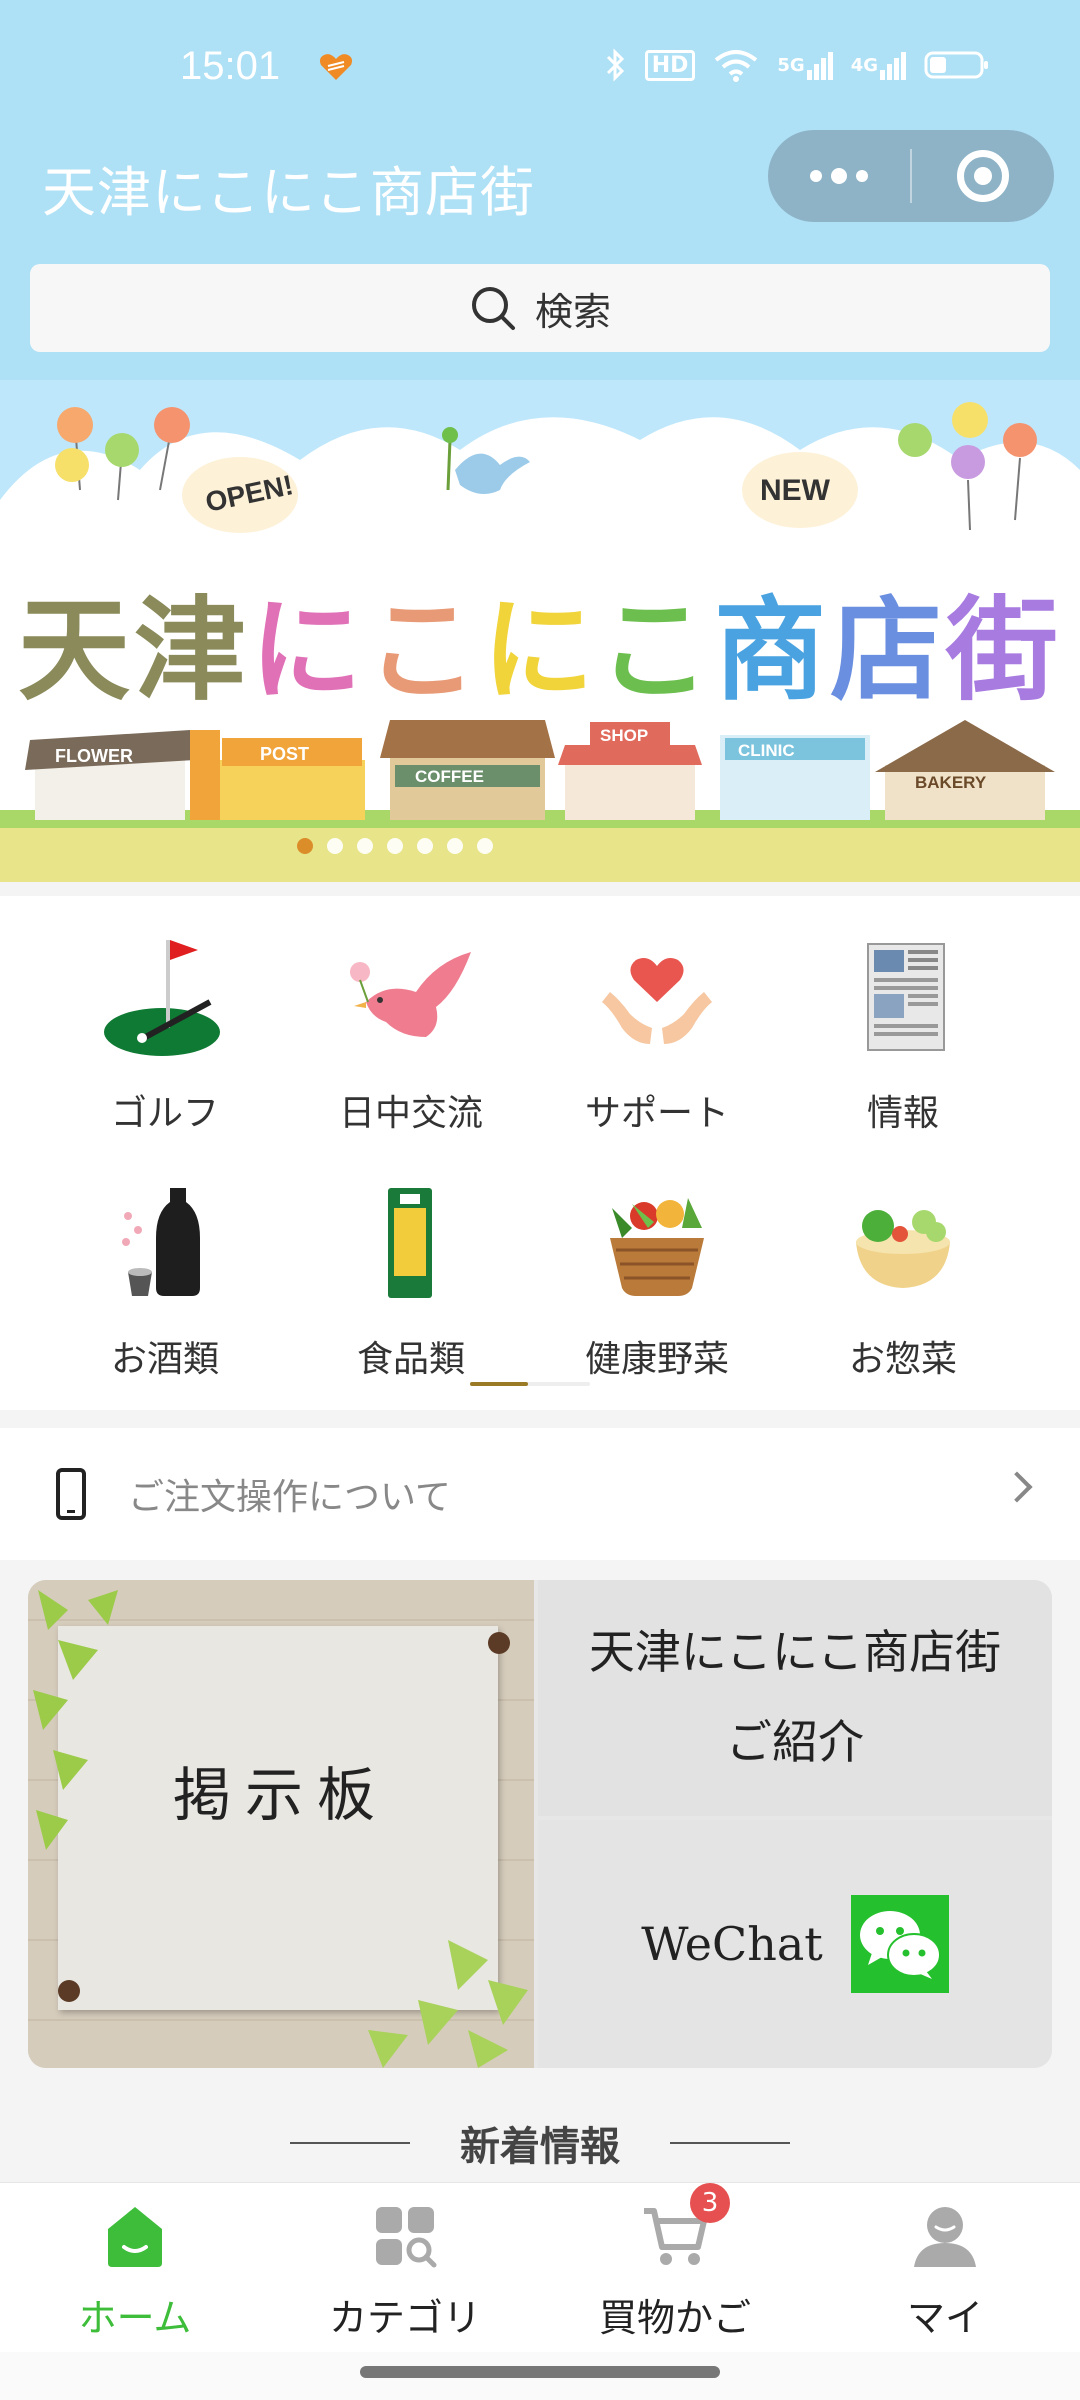 Image resolution: width=1080 pixels, height=2400 pixels. Describe the element at coordinates (94, 756) in the screenshot. I see `shop-flower-sign: FLOWER` at that location.